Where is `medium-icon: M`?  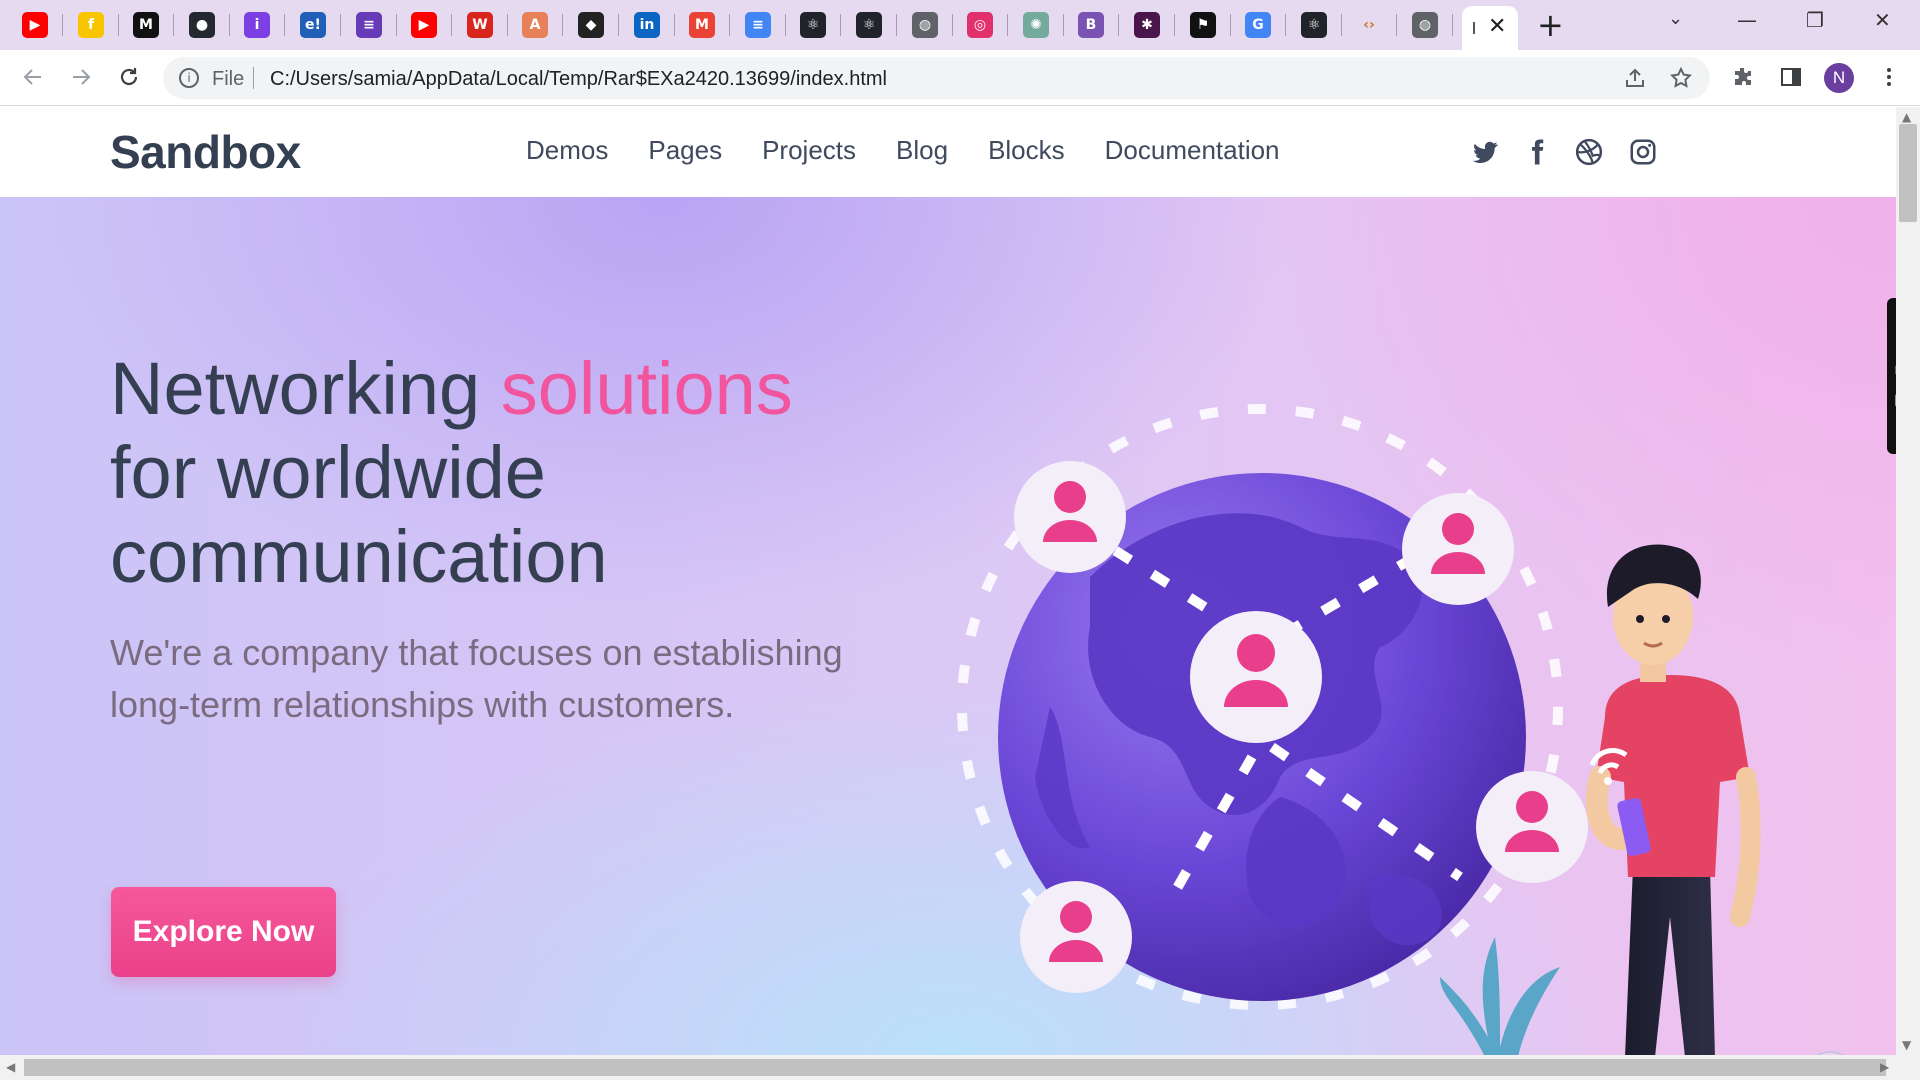 medium-icon: M is located at coordinates (146, 25).